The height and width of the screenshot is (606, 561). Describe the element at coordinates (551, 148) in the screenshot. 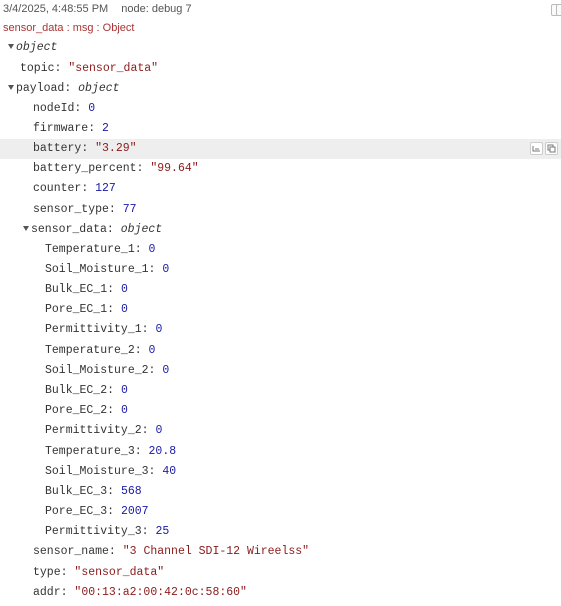

I see `copy-value-icon` at that location.